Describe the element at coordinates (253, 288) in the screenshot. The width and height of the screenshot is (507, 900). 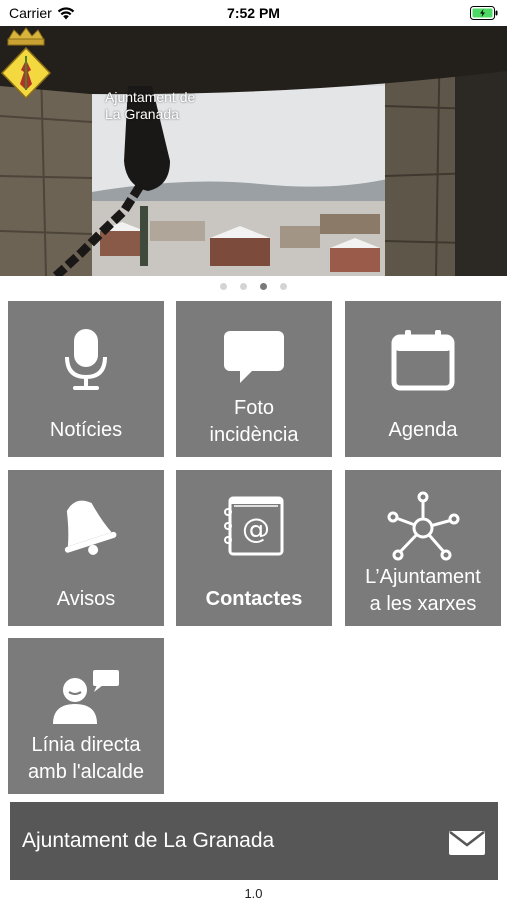
I see `carousel-pager` at that location.